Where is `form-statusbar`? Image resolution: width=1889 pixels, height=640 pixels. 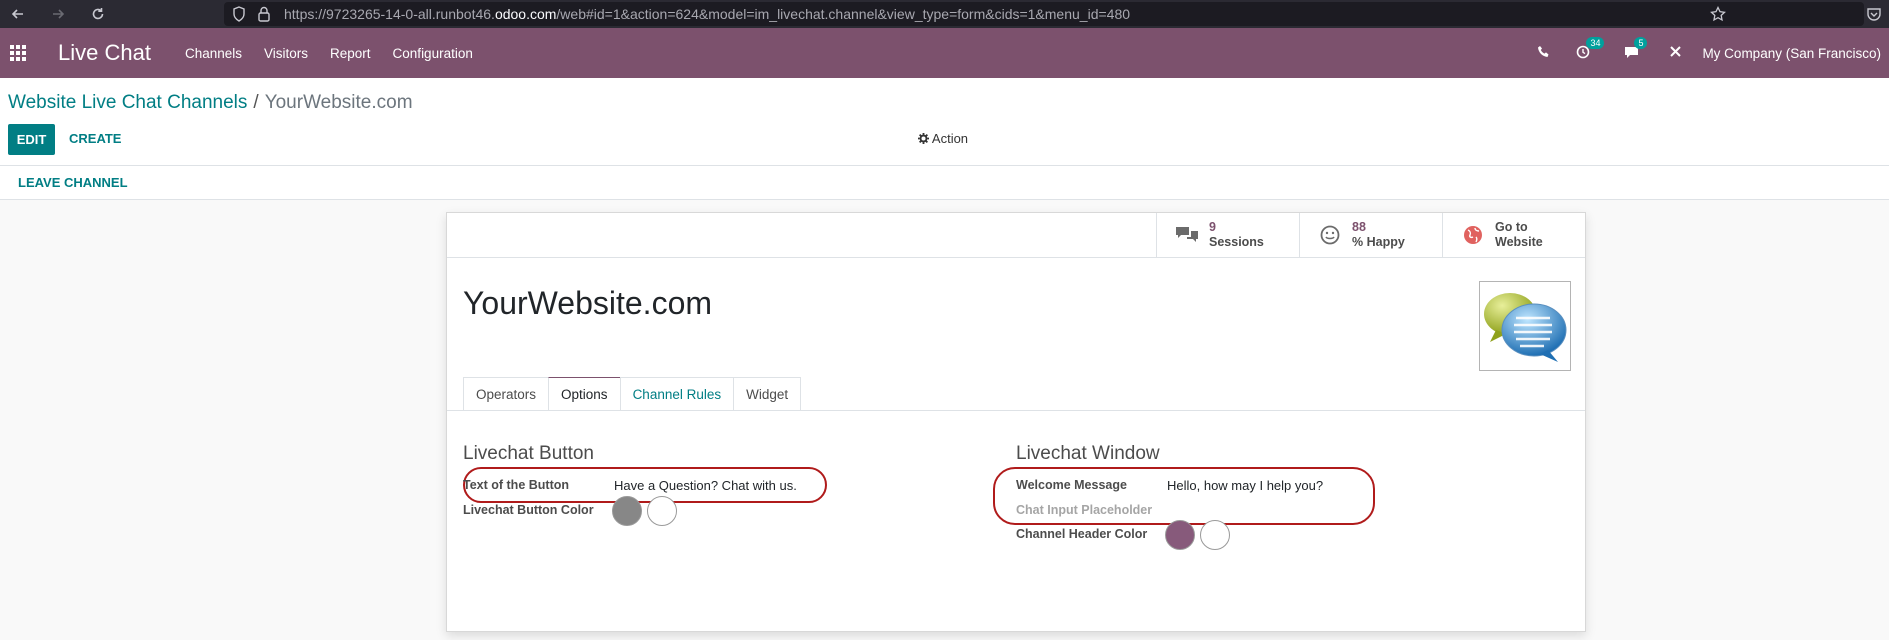 form-statusbar is located at coordinates (944, 182).